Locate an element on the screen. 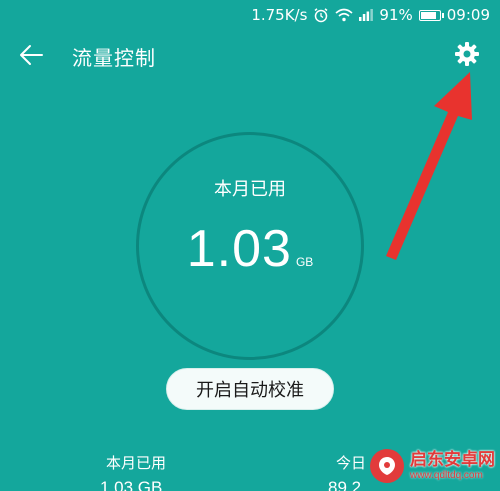 Image resolution: width=500 pixels, height=491 pixels. monthly-used-label: 本月已用 is located at coordinates (136, 463).